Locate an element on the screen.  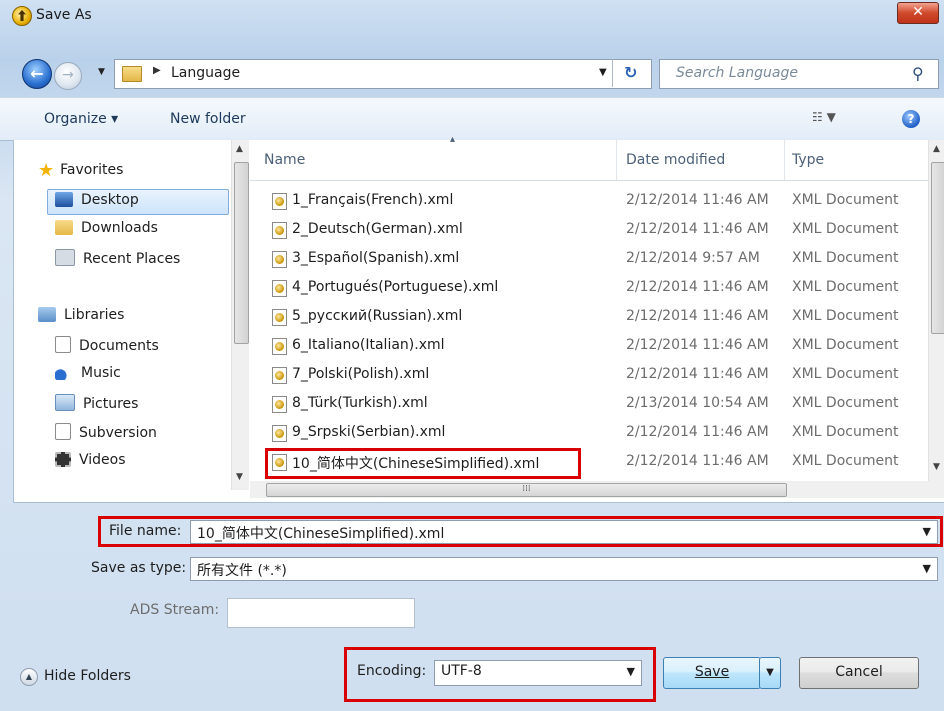
recent-places-icon is located at coordinates (65, 257).